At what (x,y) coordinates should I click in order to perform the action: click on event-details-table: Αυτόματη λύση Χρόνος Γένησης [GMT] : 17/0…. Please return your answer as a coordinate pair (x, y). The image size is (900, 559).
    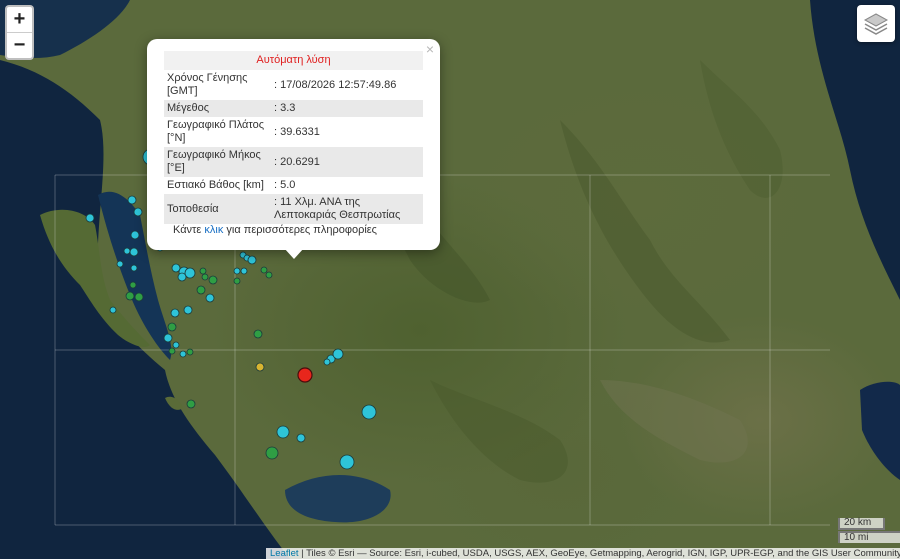
    Looking at the image, I should click on (293, 137).